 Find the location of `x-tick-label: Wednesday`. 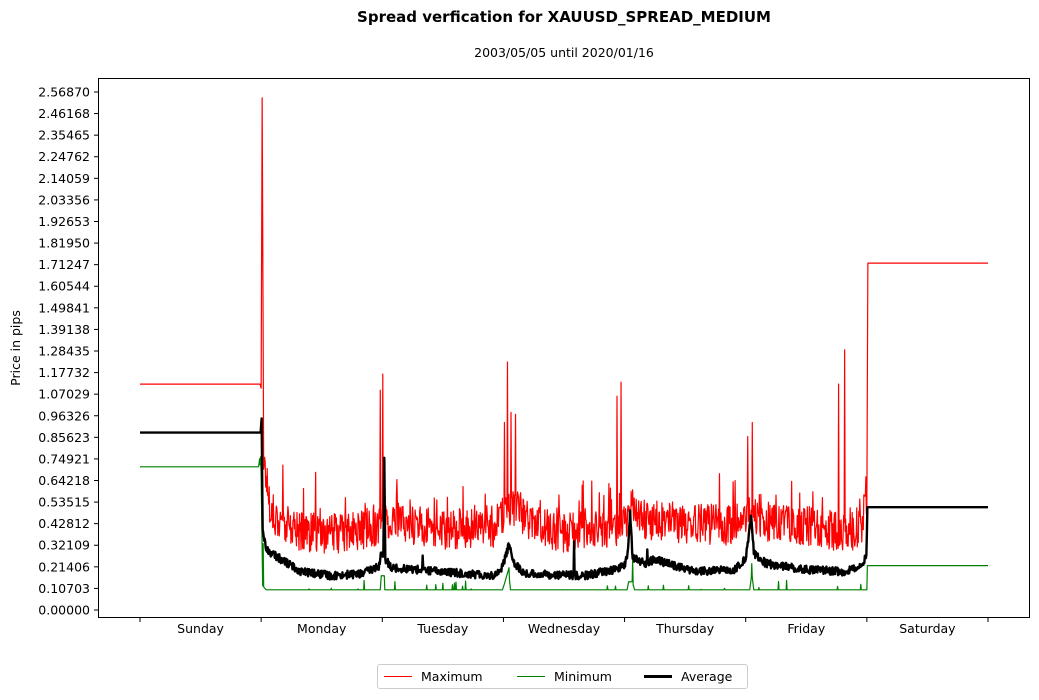

x-tick-label: Wednesday is located at coordinates (564, 628).